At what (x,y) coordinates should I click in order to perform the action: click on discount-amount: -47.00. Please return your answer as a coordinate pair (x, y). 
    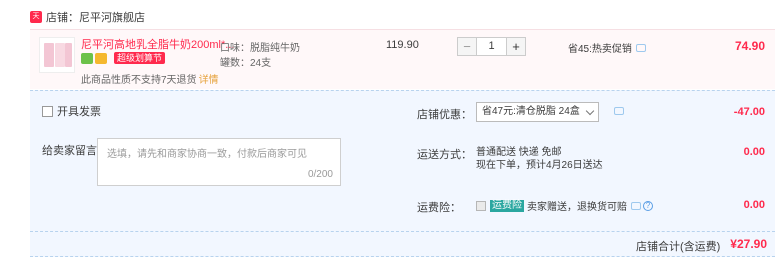
    Looking at the image, I should click on (749, 112).